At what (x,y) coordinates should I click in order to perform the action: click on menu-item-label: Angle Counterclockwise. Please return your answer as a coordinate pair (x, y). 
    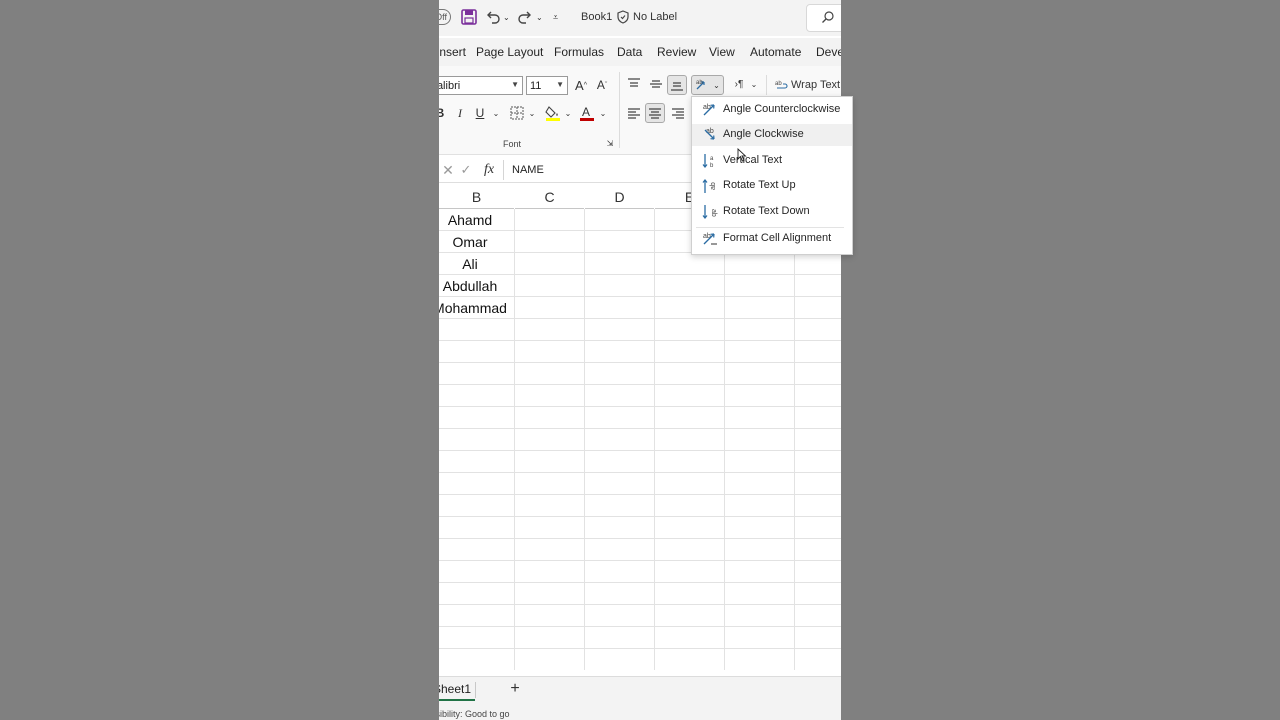
    Looking at the image, I should click on (782, 109).